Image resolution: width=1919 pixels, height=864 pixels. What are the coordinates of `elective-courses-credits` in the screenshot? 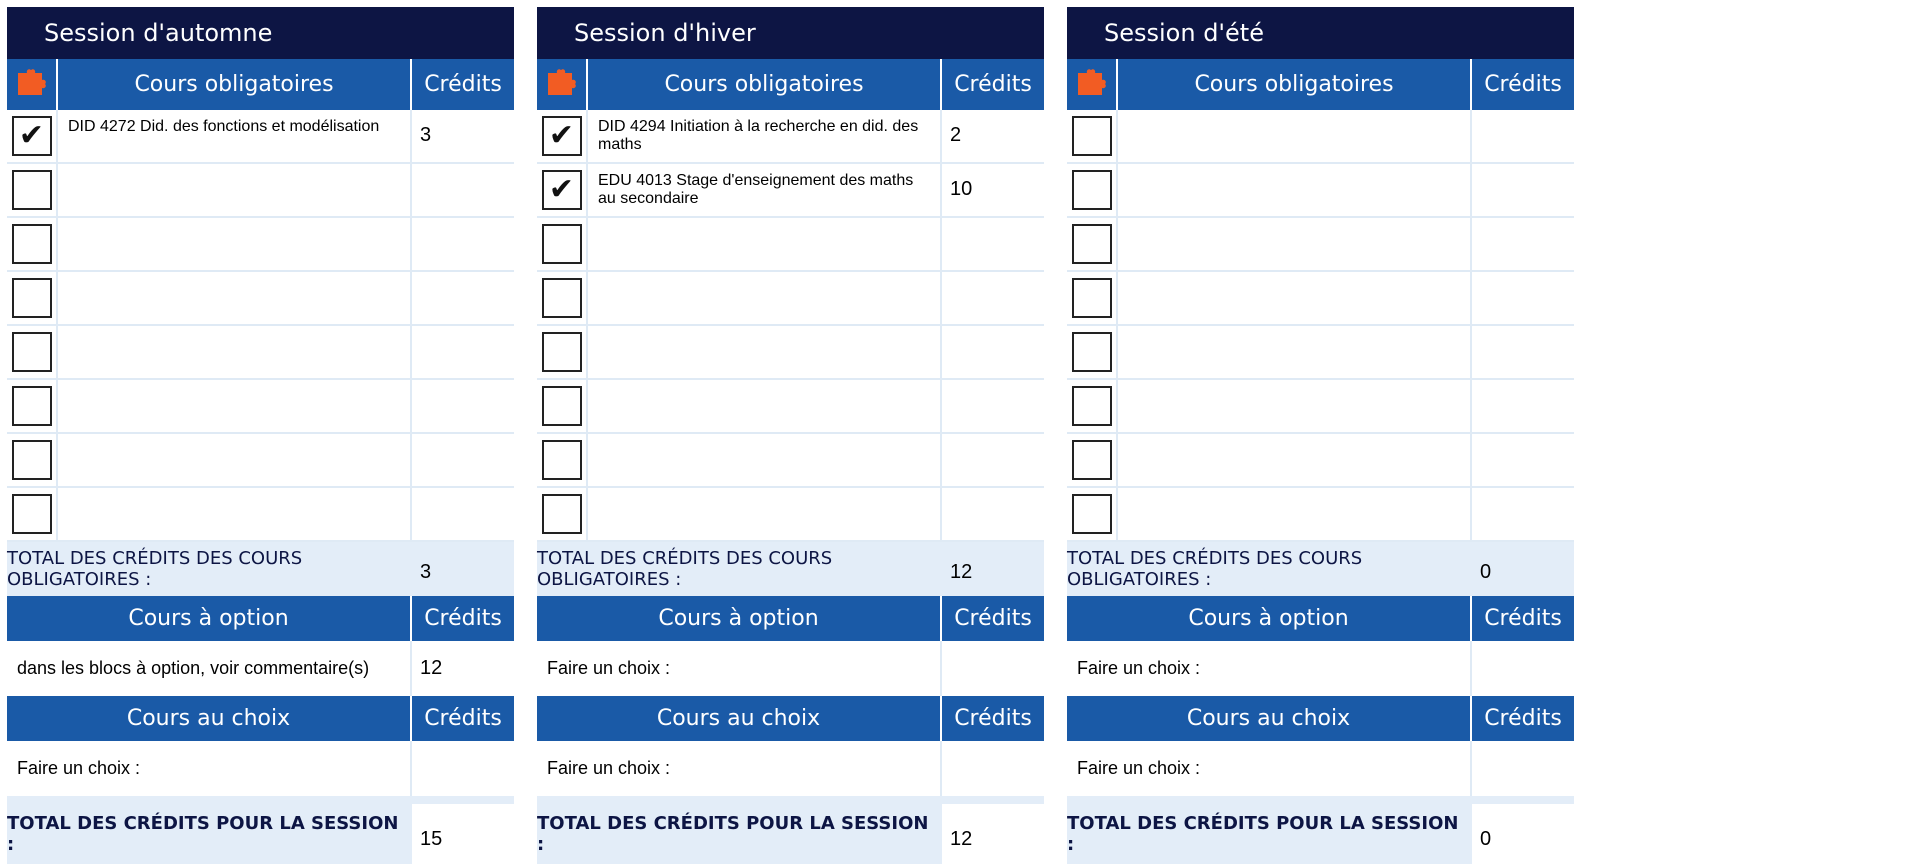 It's located at (463, 768).